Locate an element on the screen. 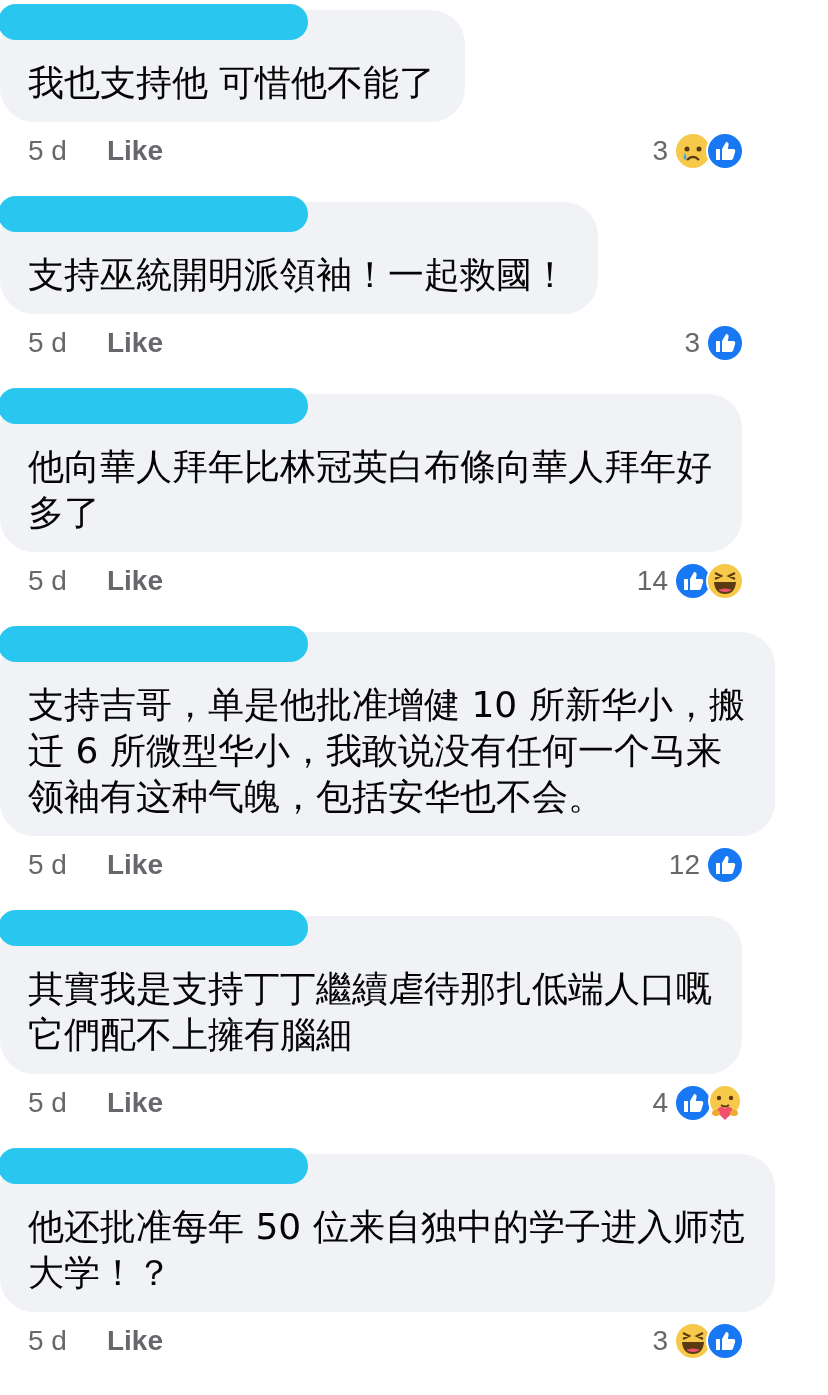 Image resolution: width=828 pixels, height=1395 pixels. reaction-count: 14 is located at coordinates (652, 581).